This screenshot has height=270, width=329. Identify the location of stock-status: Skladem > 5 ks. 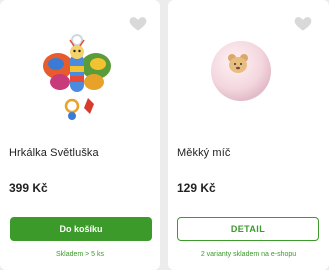
(80, 254).